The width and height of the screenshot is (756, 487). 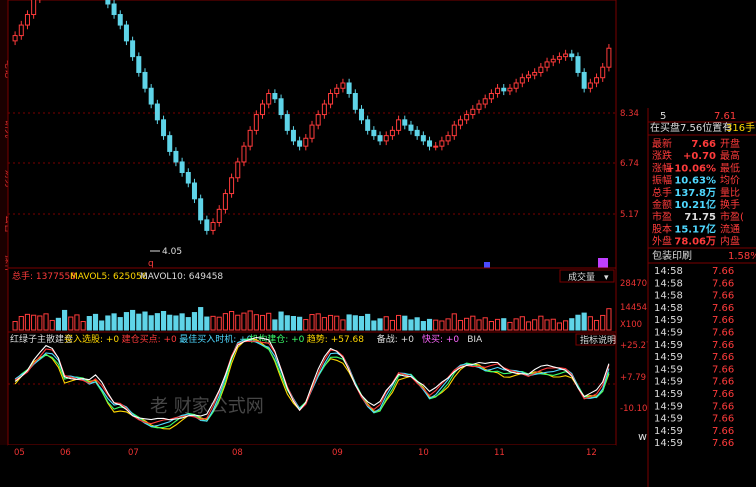 What do you see at coordinates (662, 192) in the screenshot?
I see `quote-row-label: 总手` at bounding box center [662, 192].